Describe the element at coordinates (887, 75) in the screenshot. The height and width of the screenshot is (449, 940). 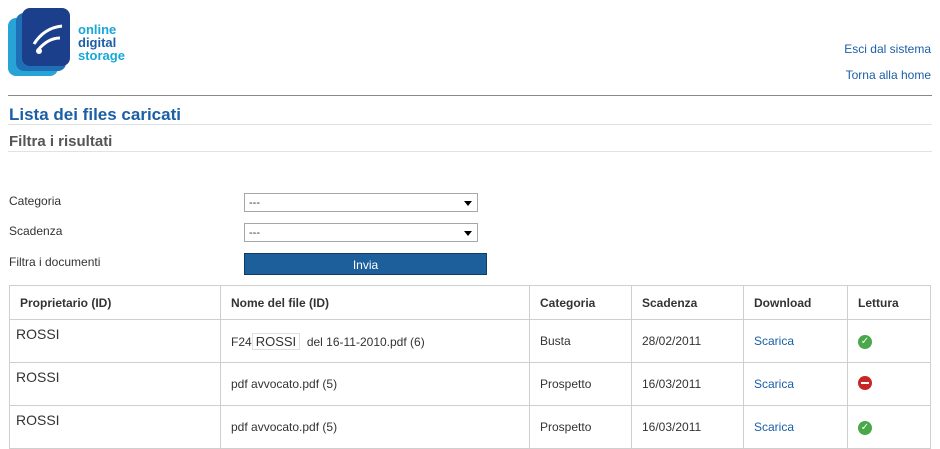
I see `home-link: Torna alla home` at that location.